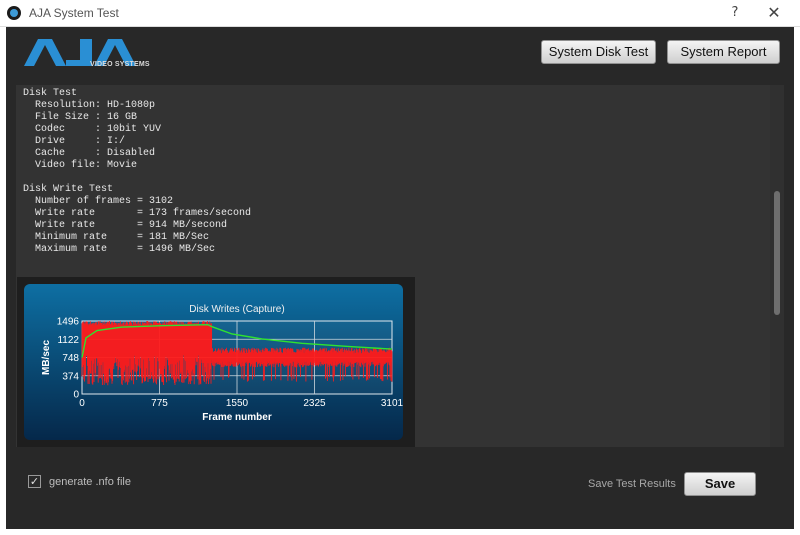 This screenshot has height=535, width=800. Describe the element at coordinates (120, 64) in the screenshot. I see `logo-subtitle: VIDEO SYSTEMS` at that location.